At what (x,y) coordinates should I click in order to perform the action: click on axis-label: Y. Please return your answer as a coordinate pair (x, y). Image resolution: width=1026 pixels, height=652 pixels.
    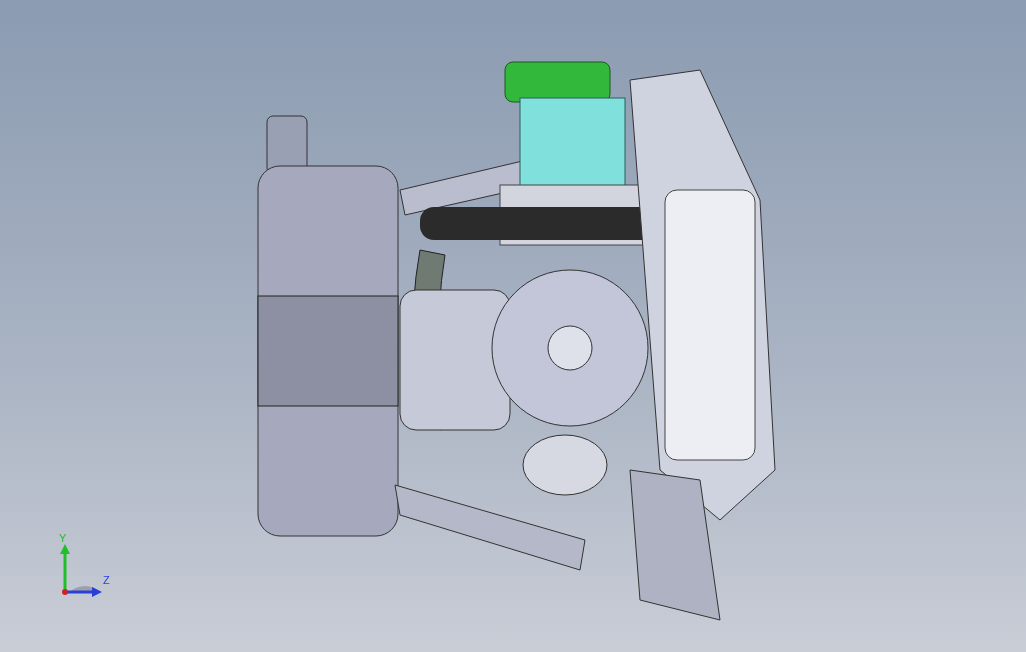
    Looking at the image, I should click on (63, 538).